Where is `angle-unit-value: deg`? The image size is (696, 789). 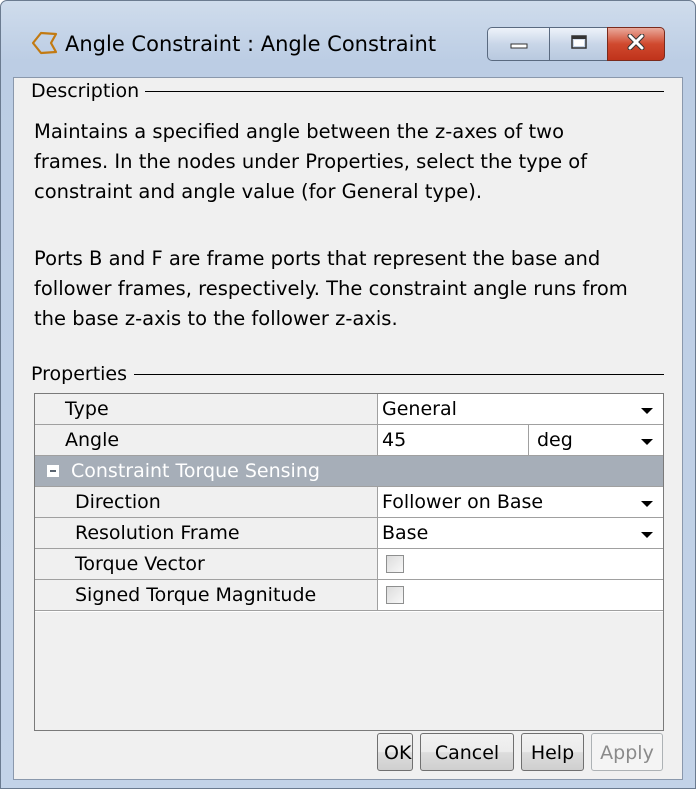
angle-unit-value: deg is located at coordinates (555, 440).